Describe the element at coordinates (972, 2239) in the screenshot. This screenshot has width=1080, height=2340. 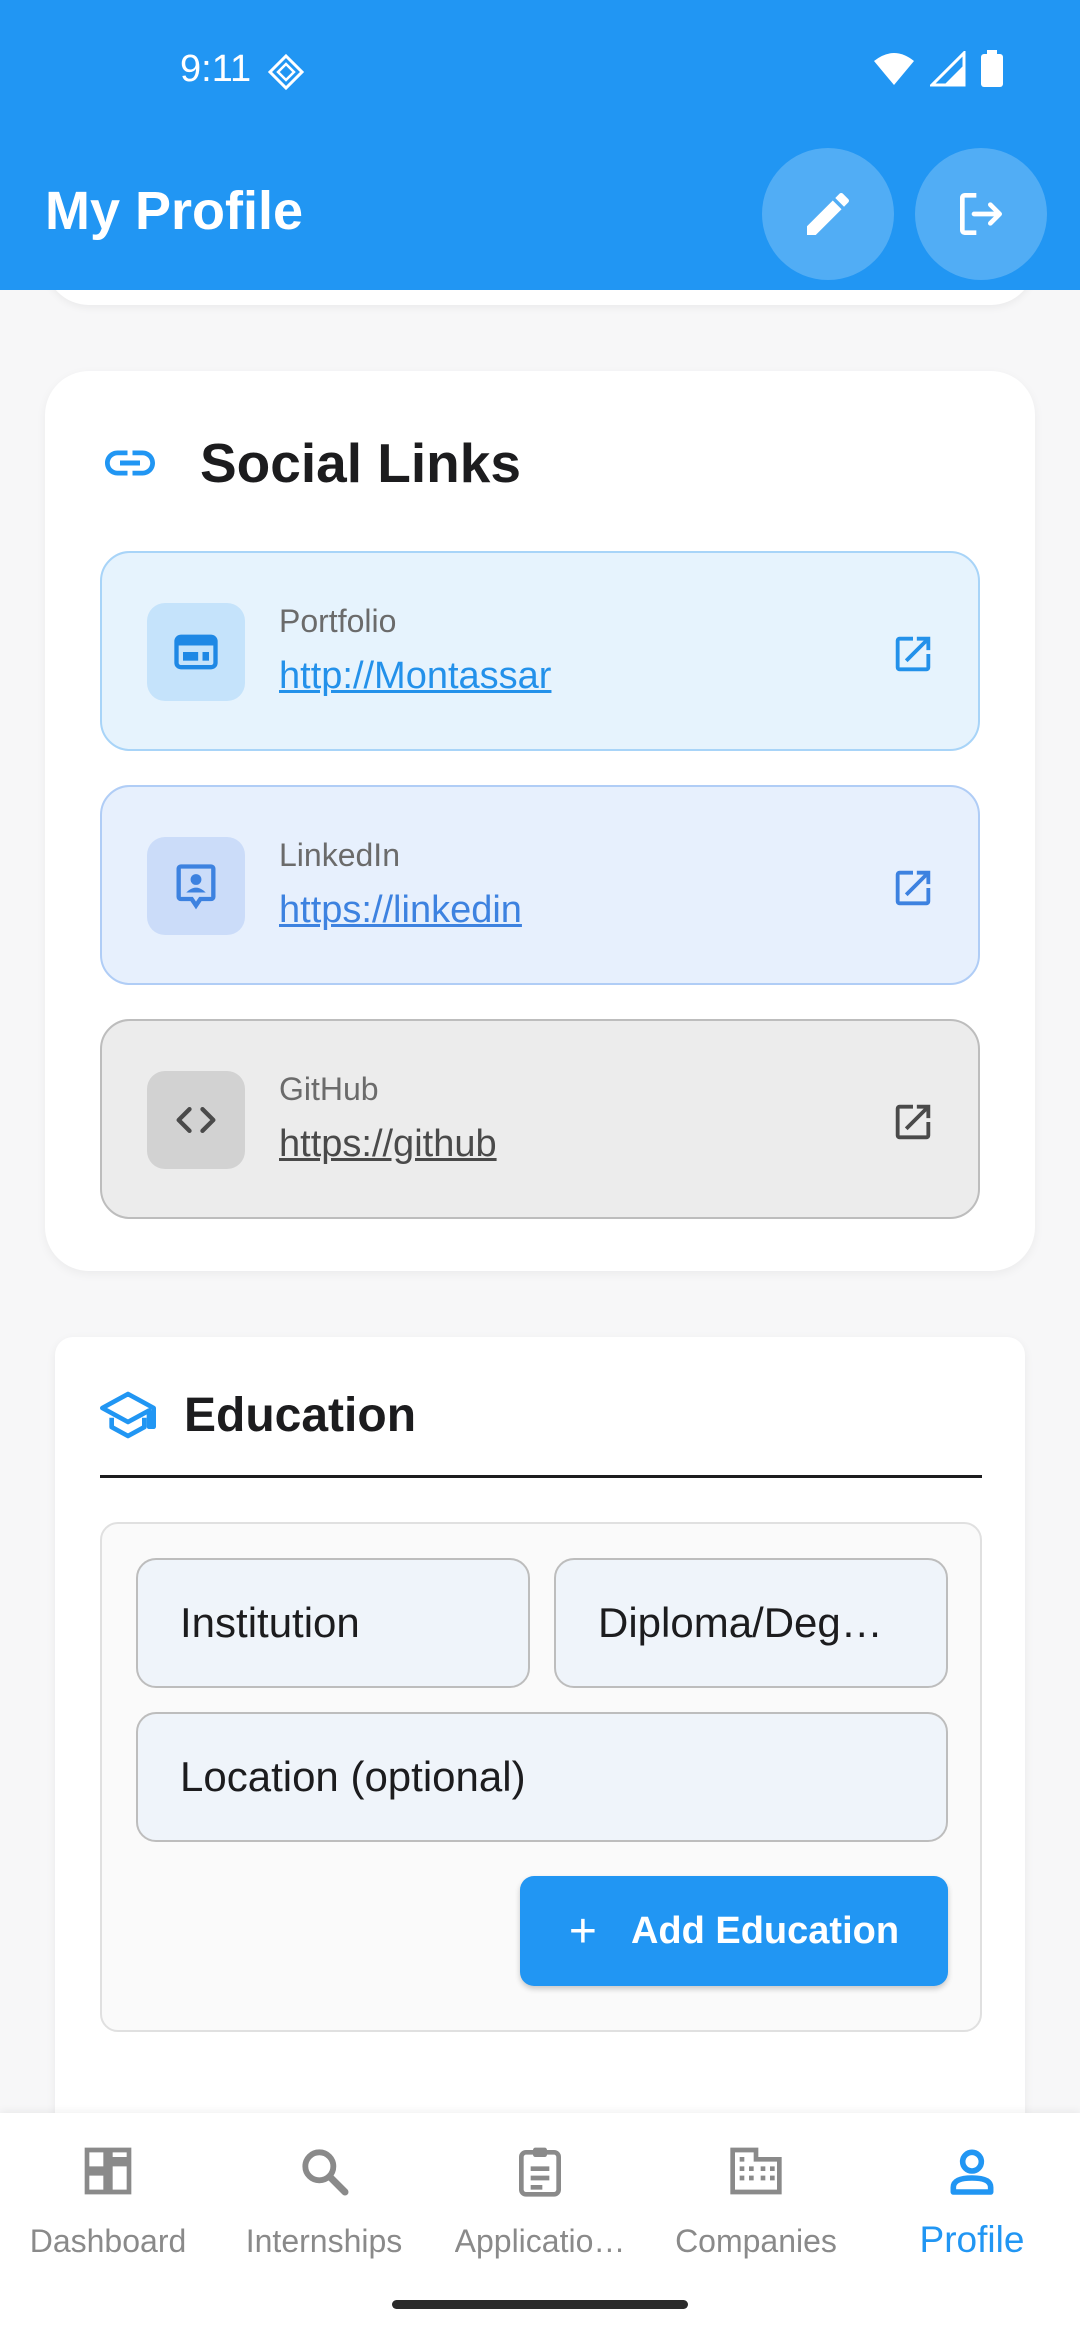
I see `nav-label-profile: Profile` at that location.